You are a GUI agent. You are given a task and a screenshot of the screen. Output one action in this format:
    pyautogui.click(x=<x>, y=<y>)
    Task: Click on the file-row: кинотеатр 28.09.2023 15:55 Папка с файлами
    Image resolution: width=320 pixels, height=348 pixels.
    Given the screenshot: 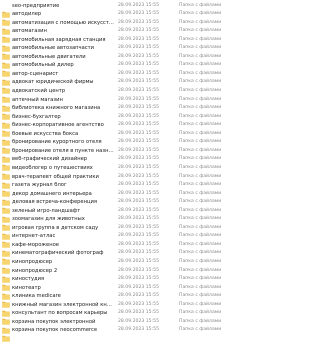 What is the action you would take?
    pyautogui.click(x=120, y=292)
    